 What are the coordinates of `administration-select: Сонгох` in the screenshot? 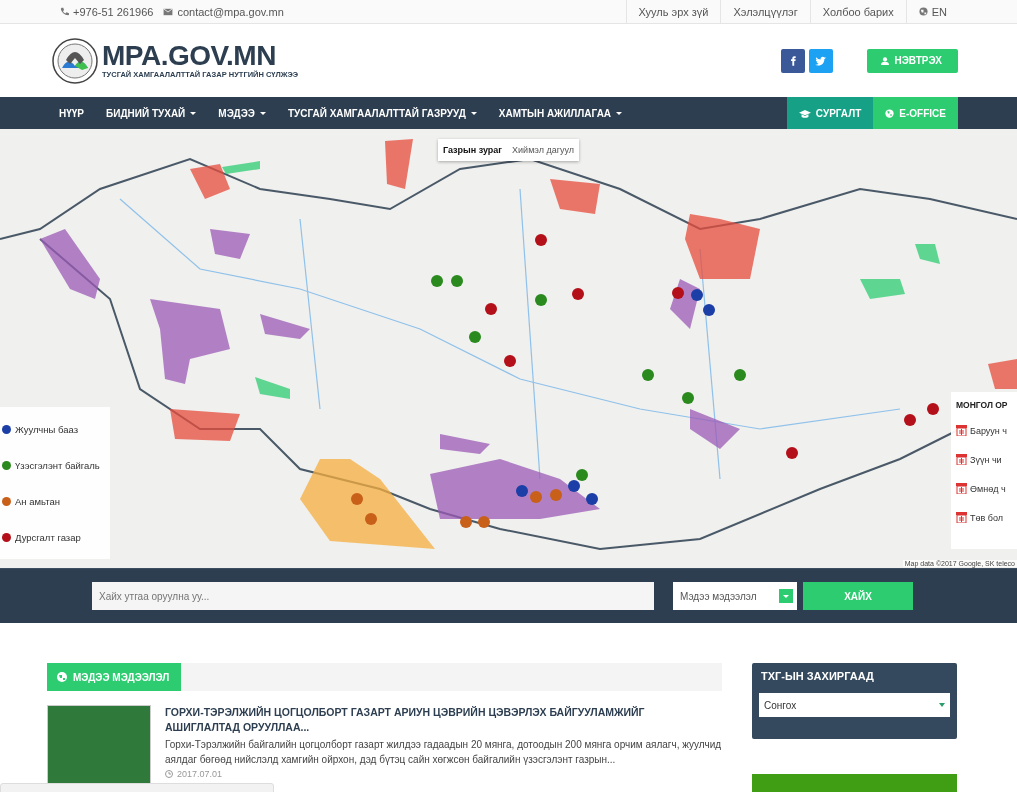 It's located at (854, 705).